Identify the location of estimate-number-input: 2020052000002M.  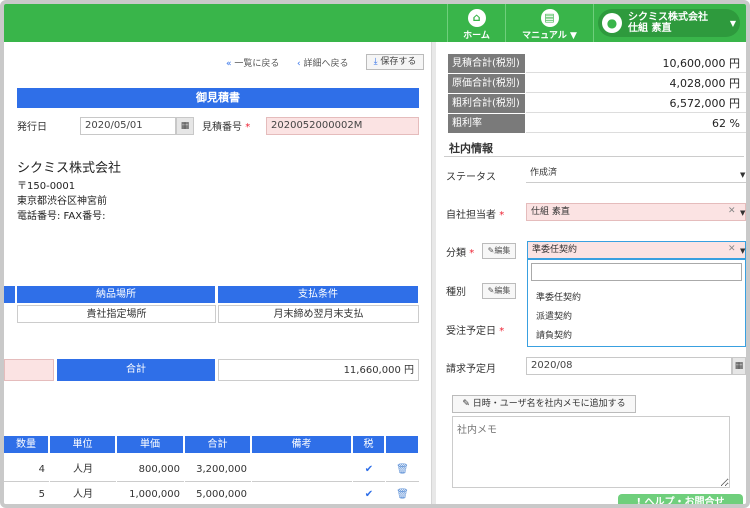
(342, 126).